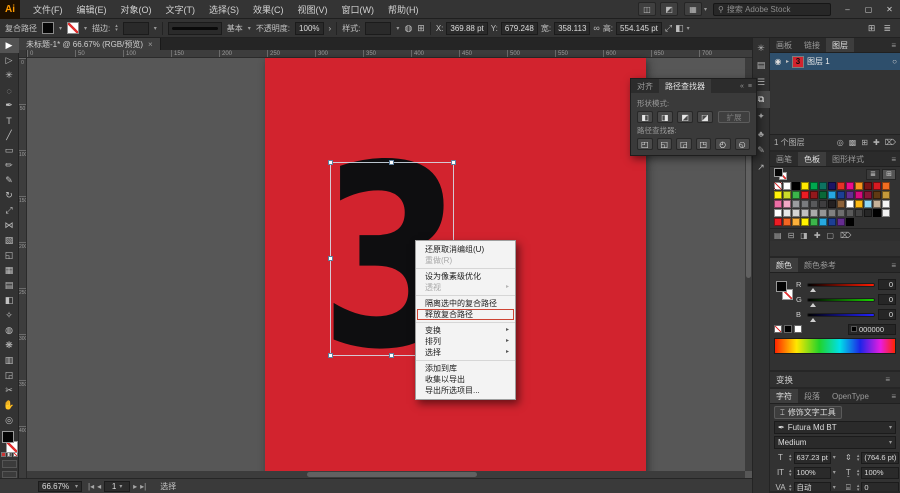  Describe the element at coordinates (887, 28) in the screenshot. I see `list-view-icon: ≣` at that location.